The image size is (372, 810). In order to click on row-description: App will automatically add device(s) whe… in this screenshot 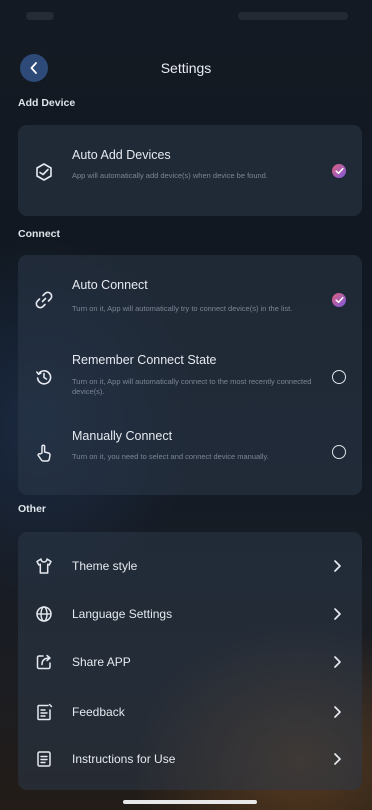, I will do `click(170, 175)`.